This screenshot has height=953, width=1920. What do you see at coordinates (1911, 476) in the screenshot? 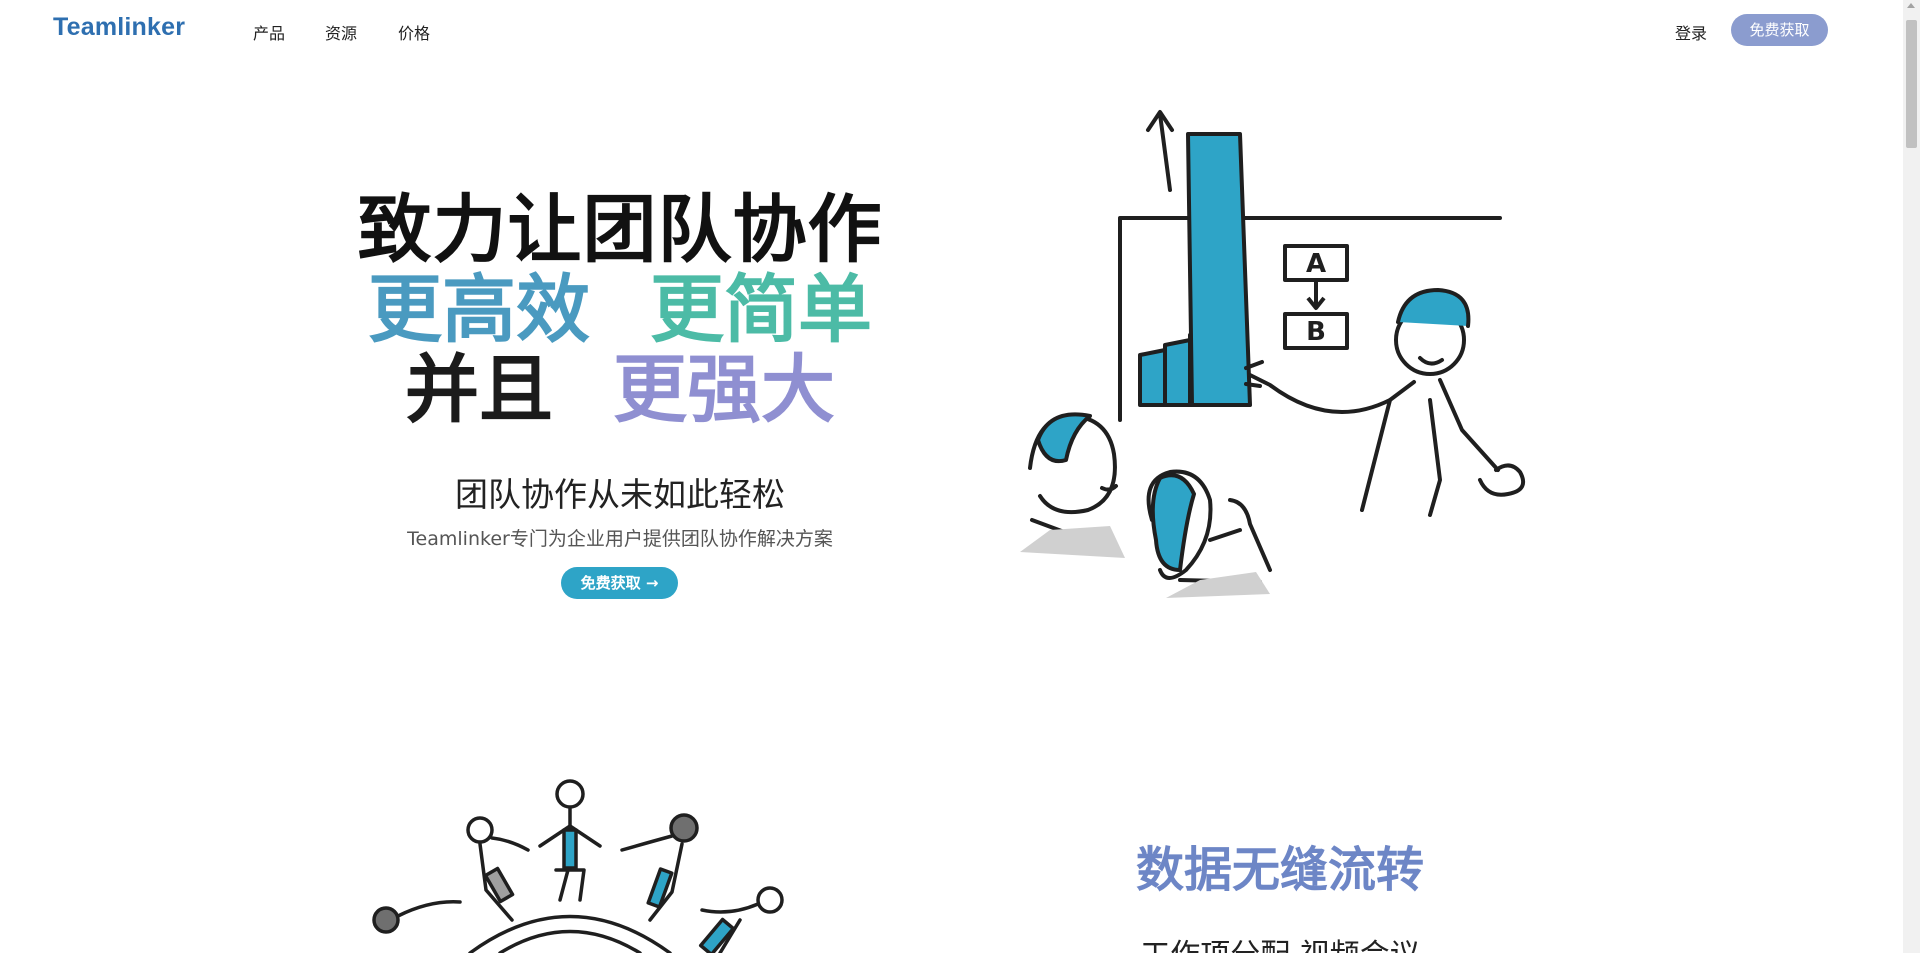
I see `page-scrollbar` at bounding box center [1911, 476].